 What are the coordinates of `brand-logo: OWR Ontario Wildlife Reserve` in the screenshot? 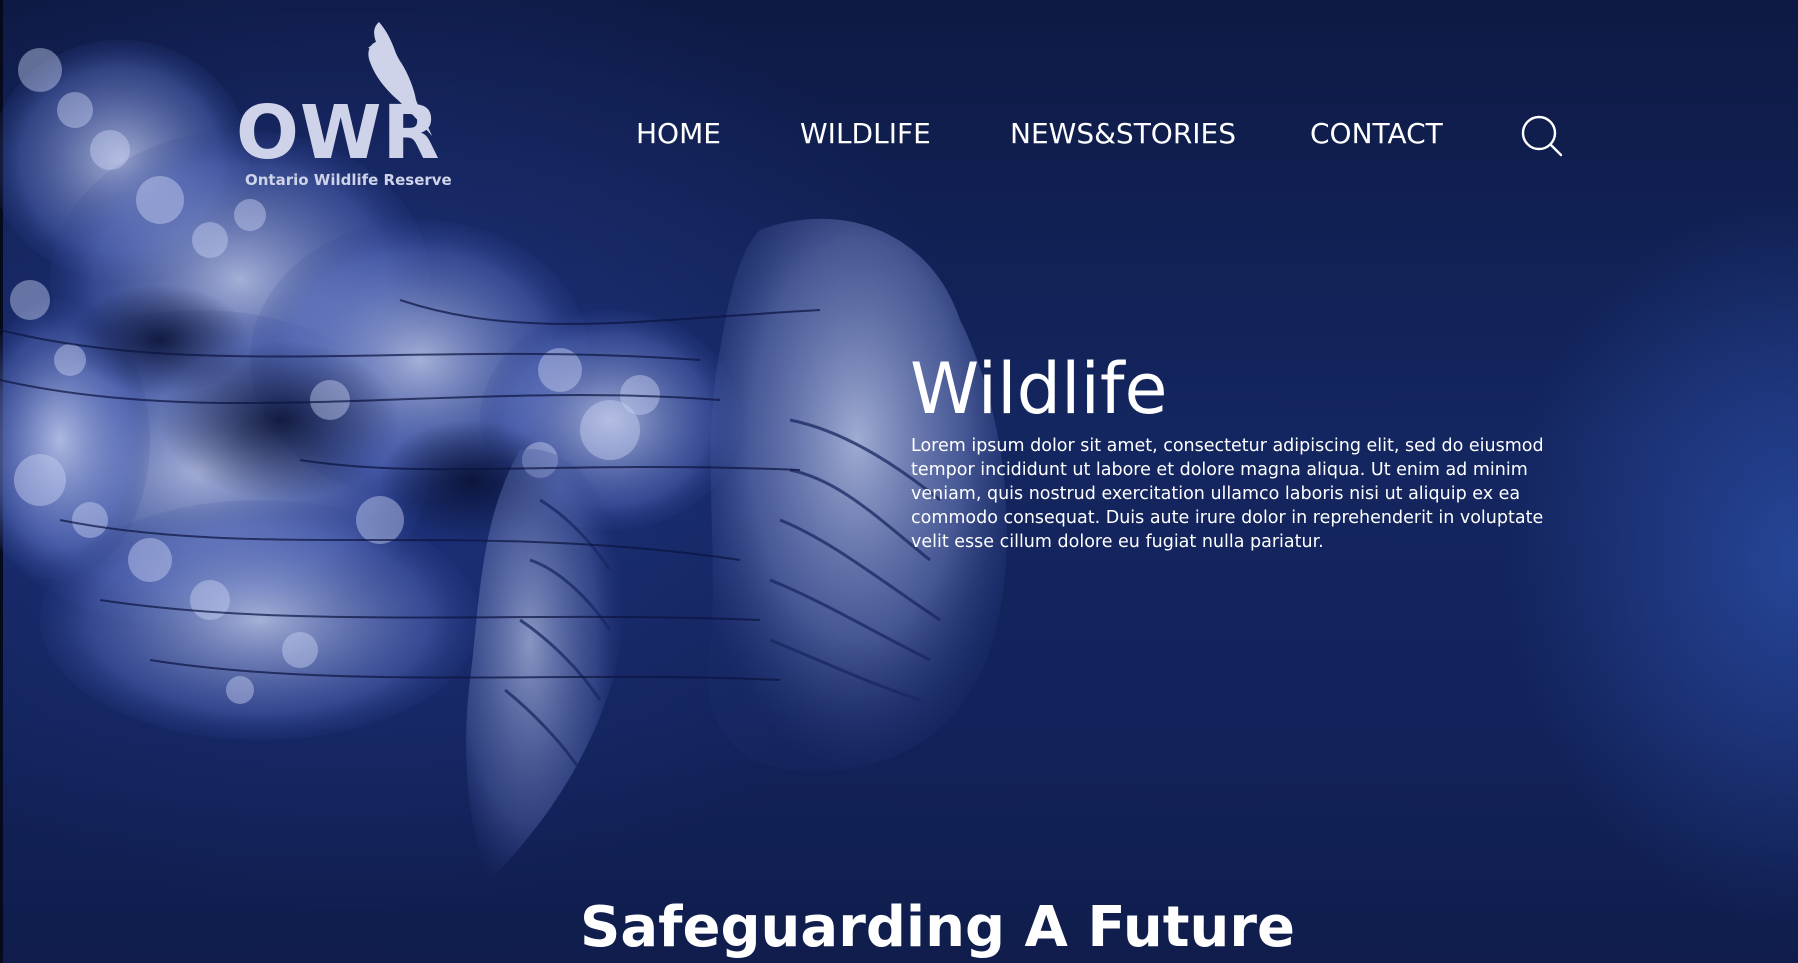 It's located at (351, 103).